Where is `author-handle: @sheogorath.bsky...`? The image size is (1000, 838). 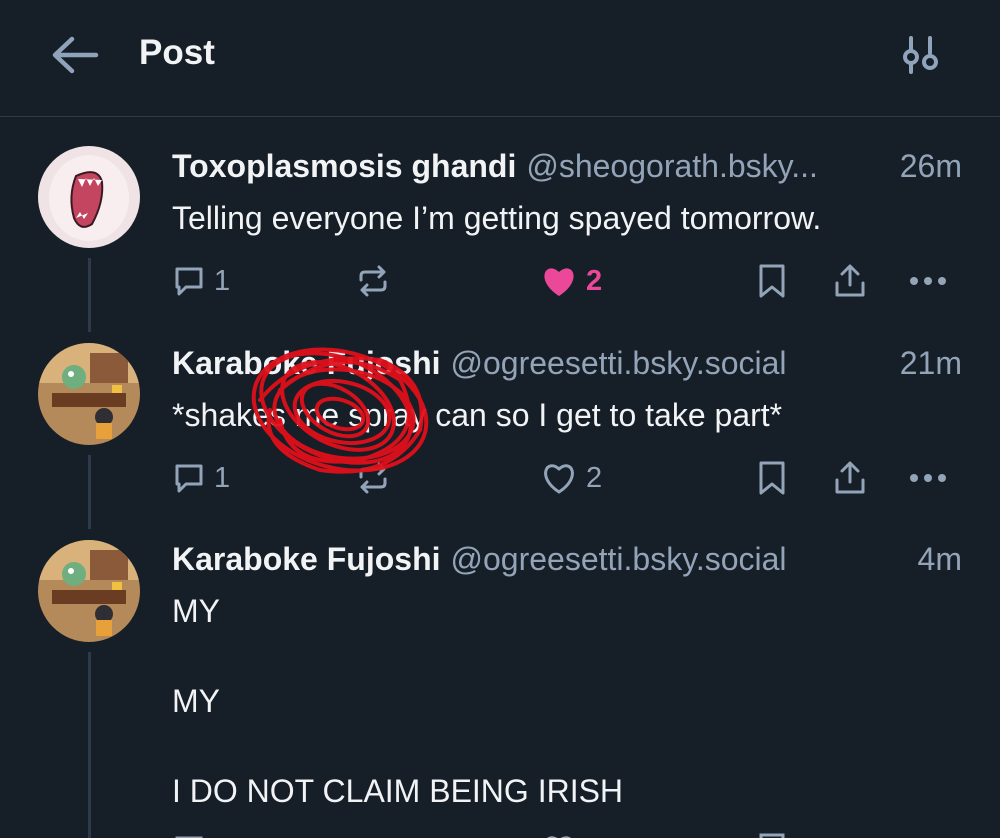 author-handle: @sheogorath.bsky... is located at coordinates (672, 166).